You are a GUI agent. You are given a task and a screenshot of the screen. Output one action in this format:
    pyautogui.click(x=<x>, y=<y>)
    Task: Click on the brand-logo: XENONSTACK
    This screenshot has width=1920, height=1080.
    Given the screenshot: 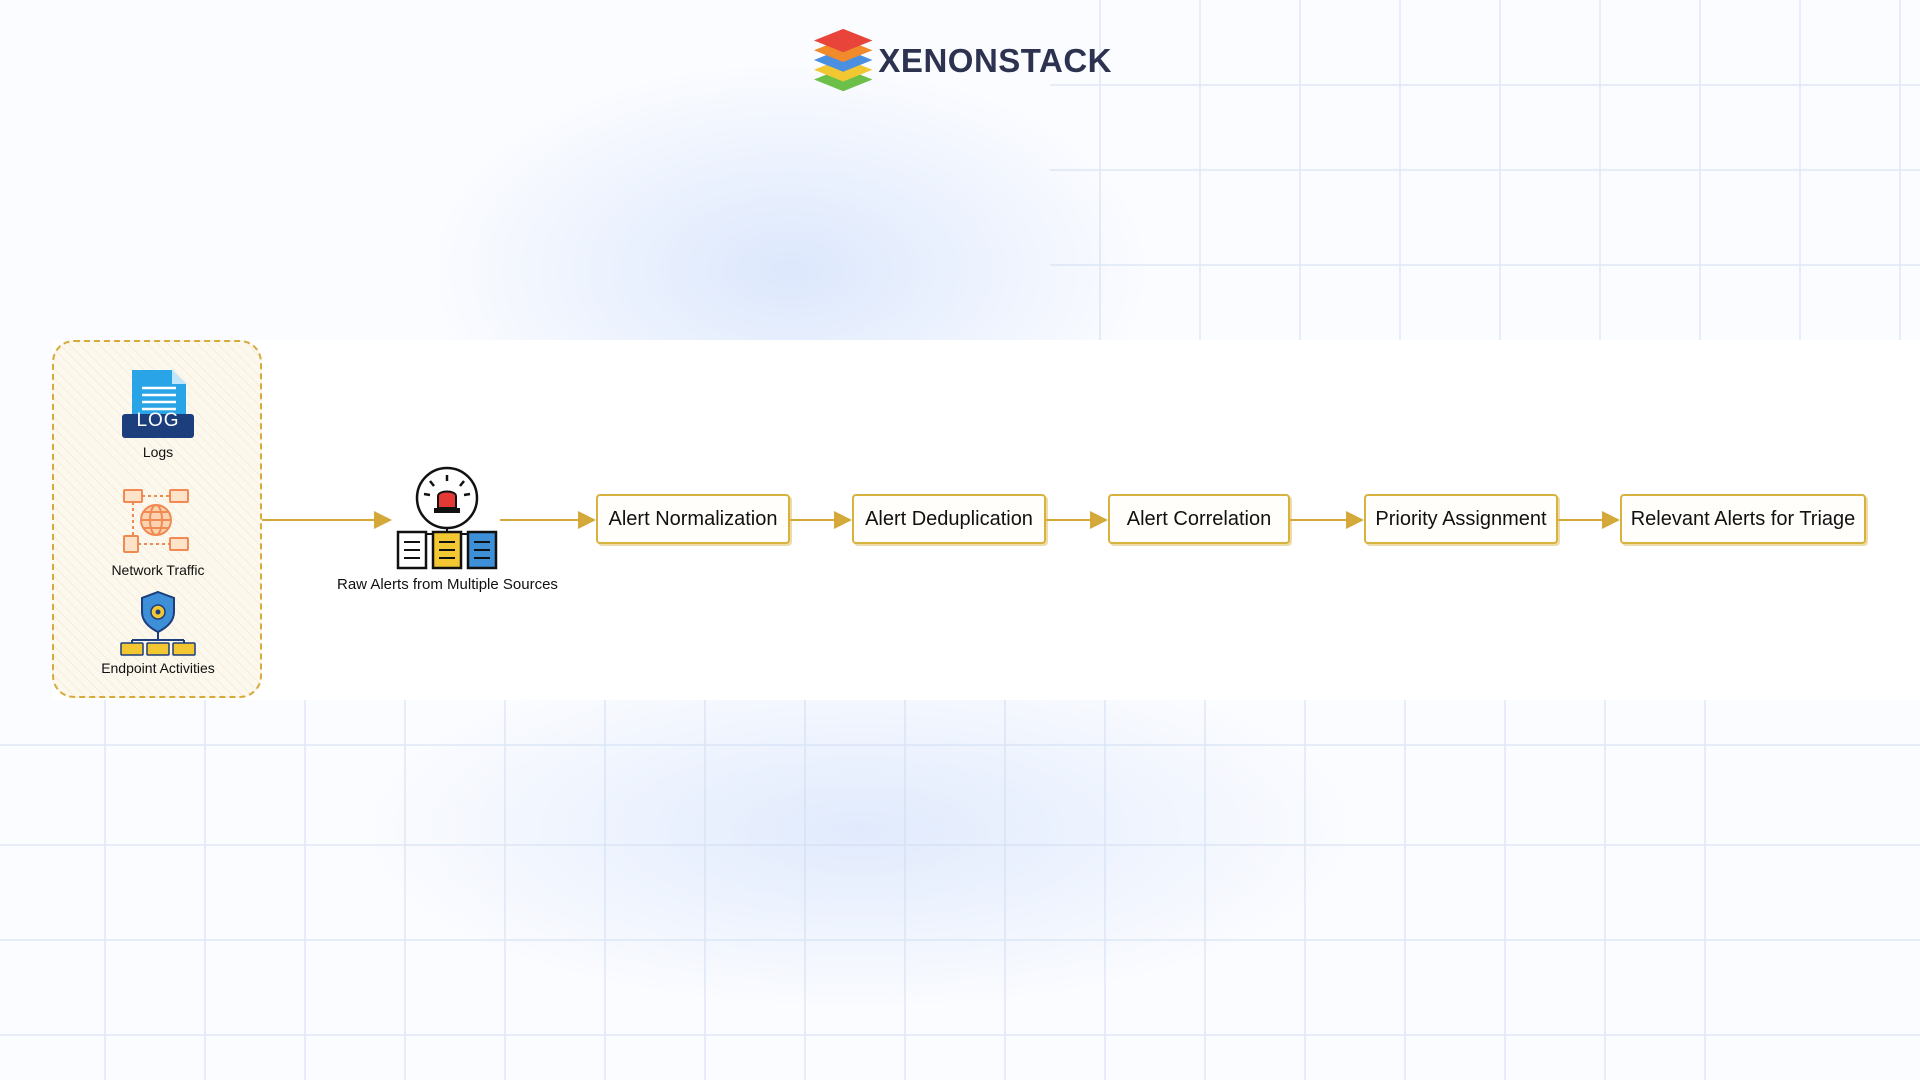 What is the action you would take?
    pyautogui.click(x=962, y=61)
    